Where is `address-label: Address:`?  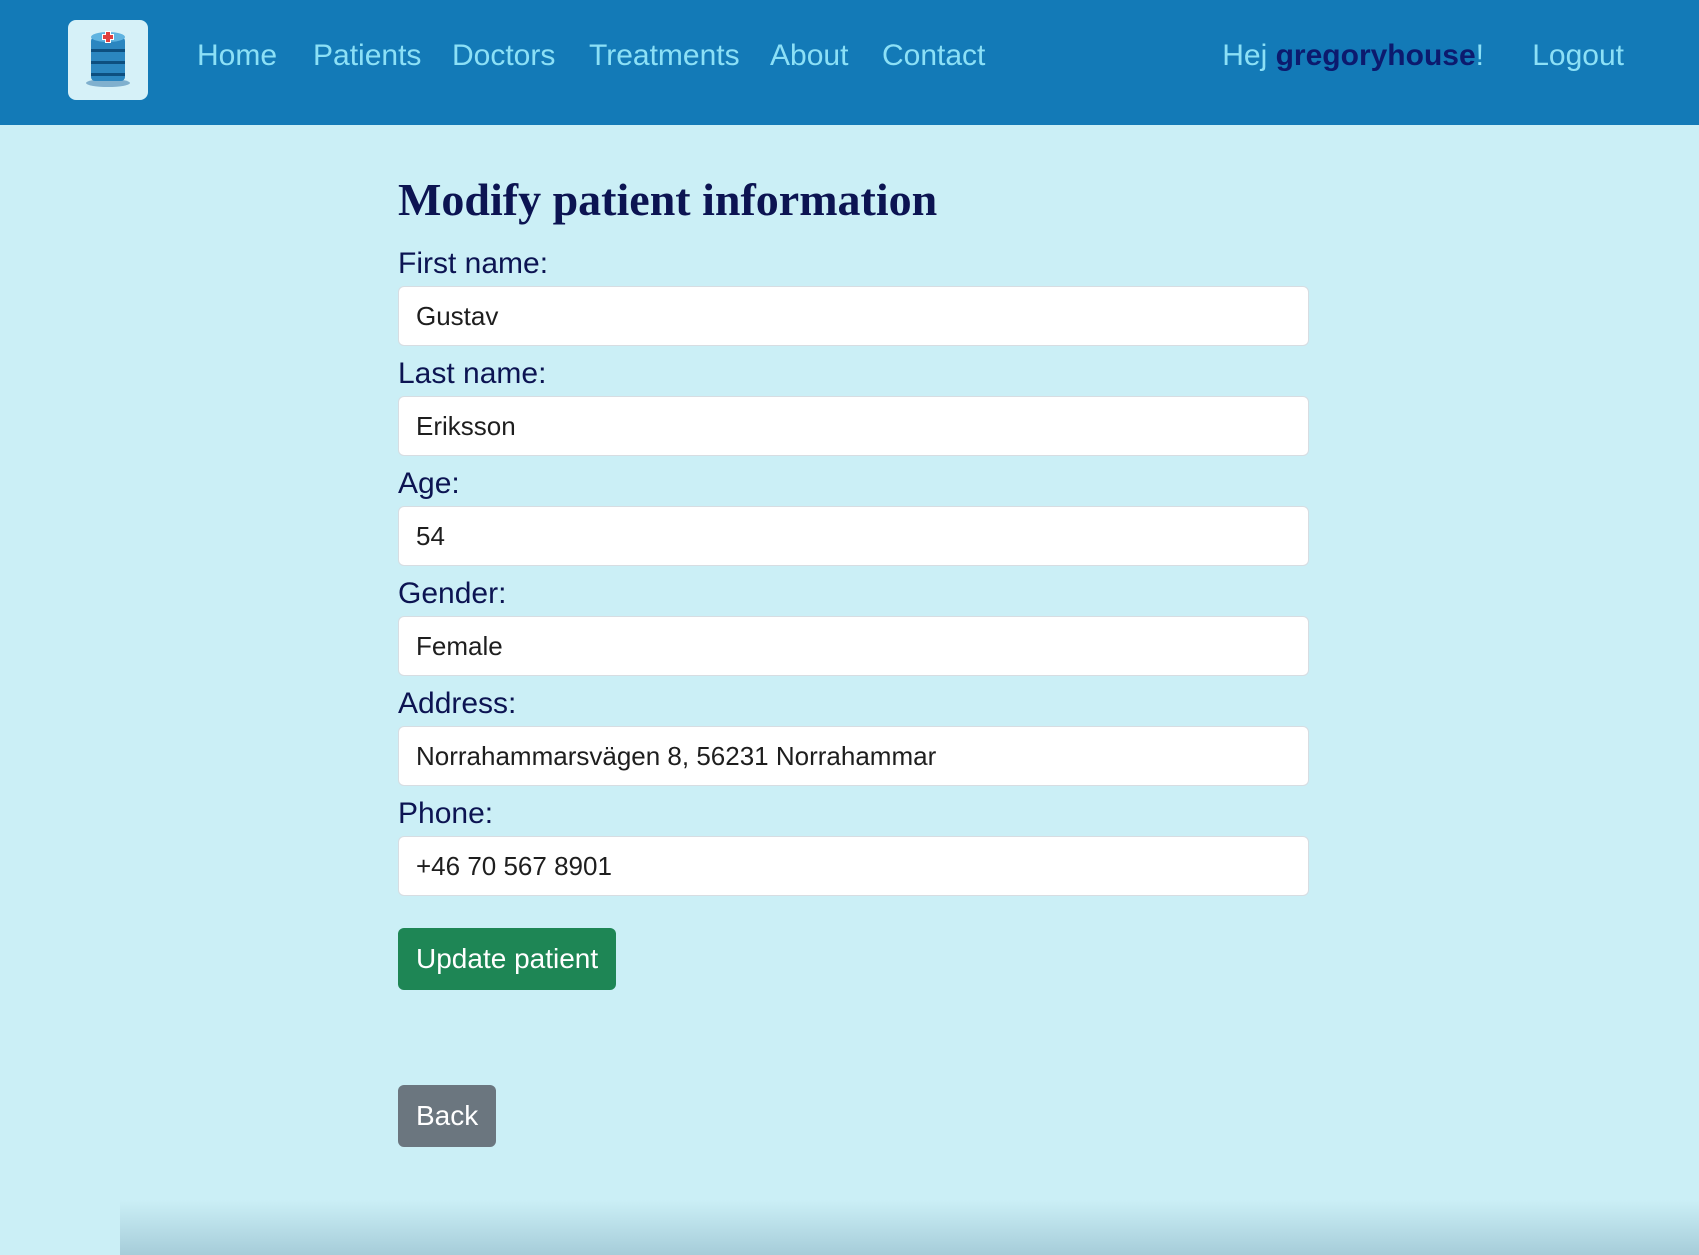
address-label: Address: is located at coordinates (457, 703).